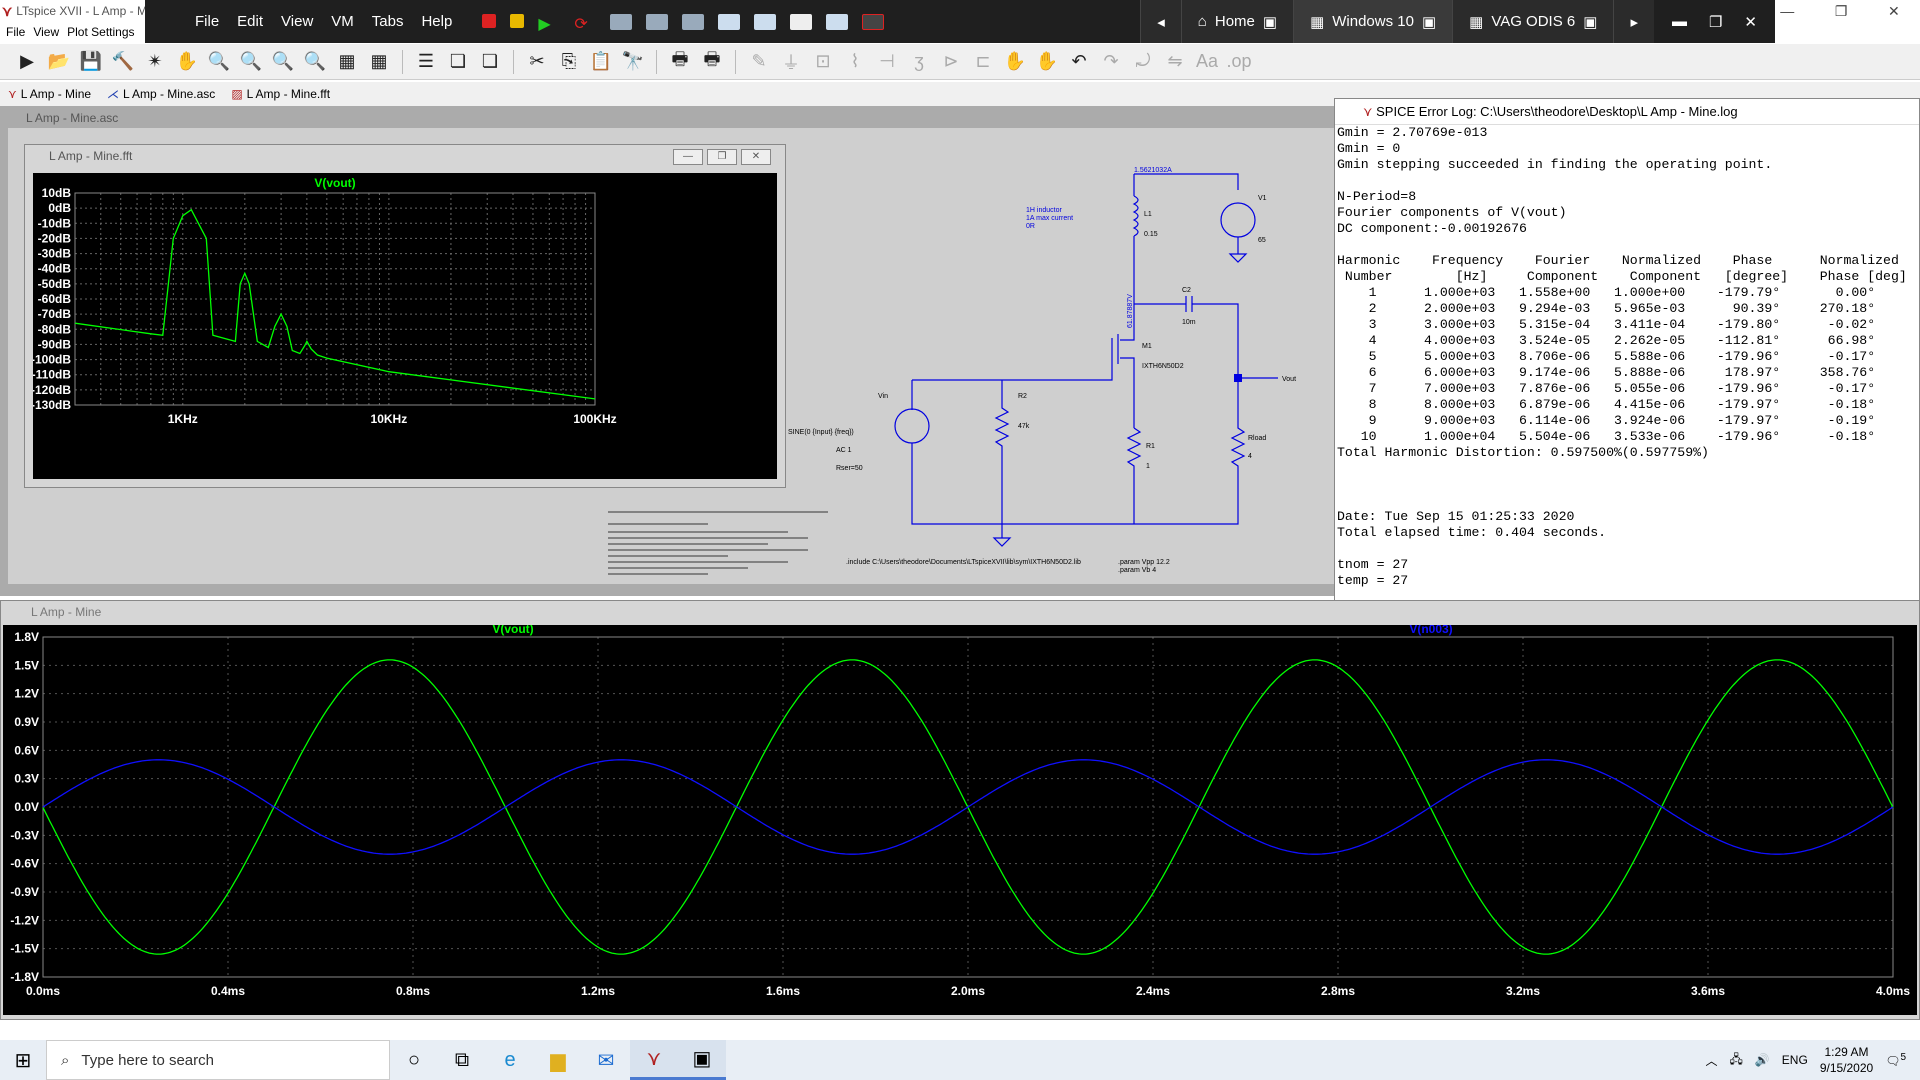 The image size is (1920, 1080). What do you see at coordinates (161, 94) in the screenshot?
I see `doc-tab-schematic: ⋌ L Amp - Mine.asc` at bounding box center [161, 94].